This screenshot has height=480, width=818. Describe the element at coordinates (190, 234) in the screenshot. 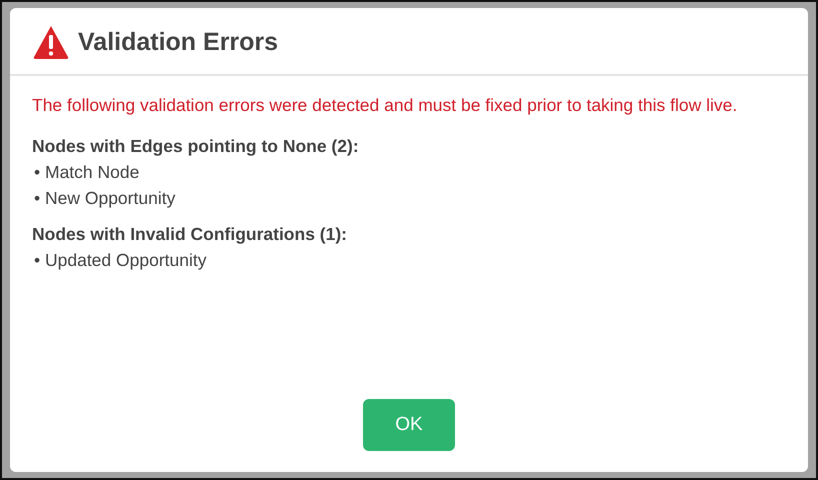

I see `group-heading: Nodes with Invalid Configurations (1):` at that location.